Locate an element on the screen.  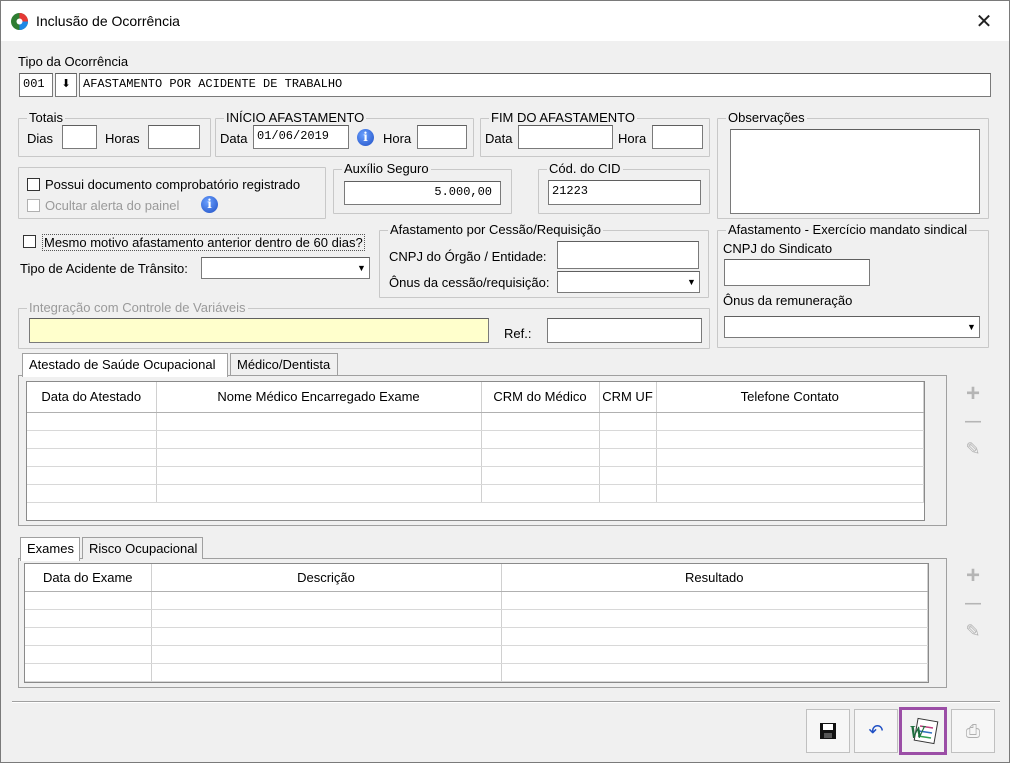
floppy-disk-icon is located at coordinates (828, 731).